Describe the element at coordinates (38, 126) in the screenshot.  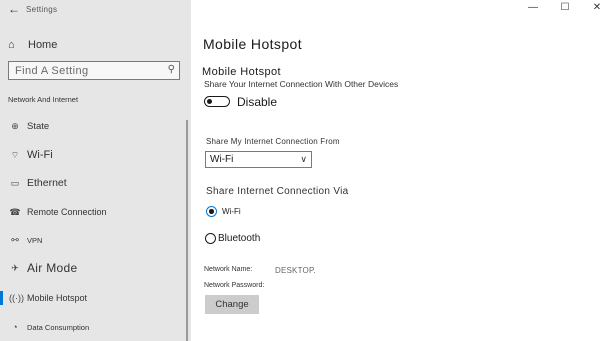
I see `sidebar-item-label: State` at that location.